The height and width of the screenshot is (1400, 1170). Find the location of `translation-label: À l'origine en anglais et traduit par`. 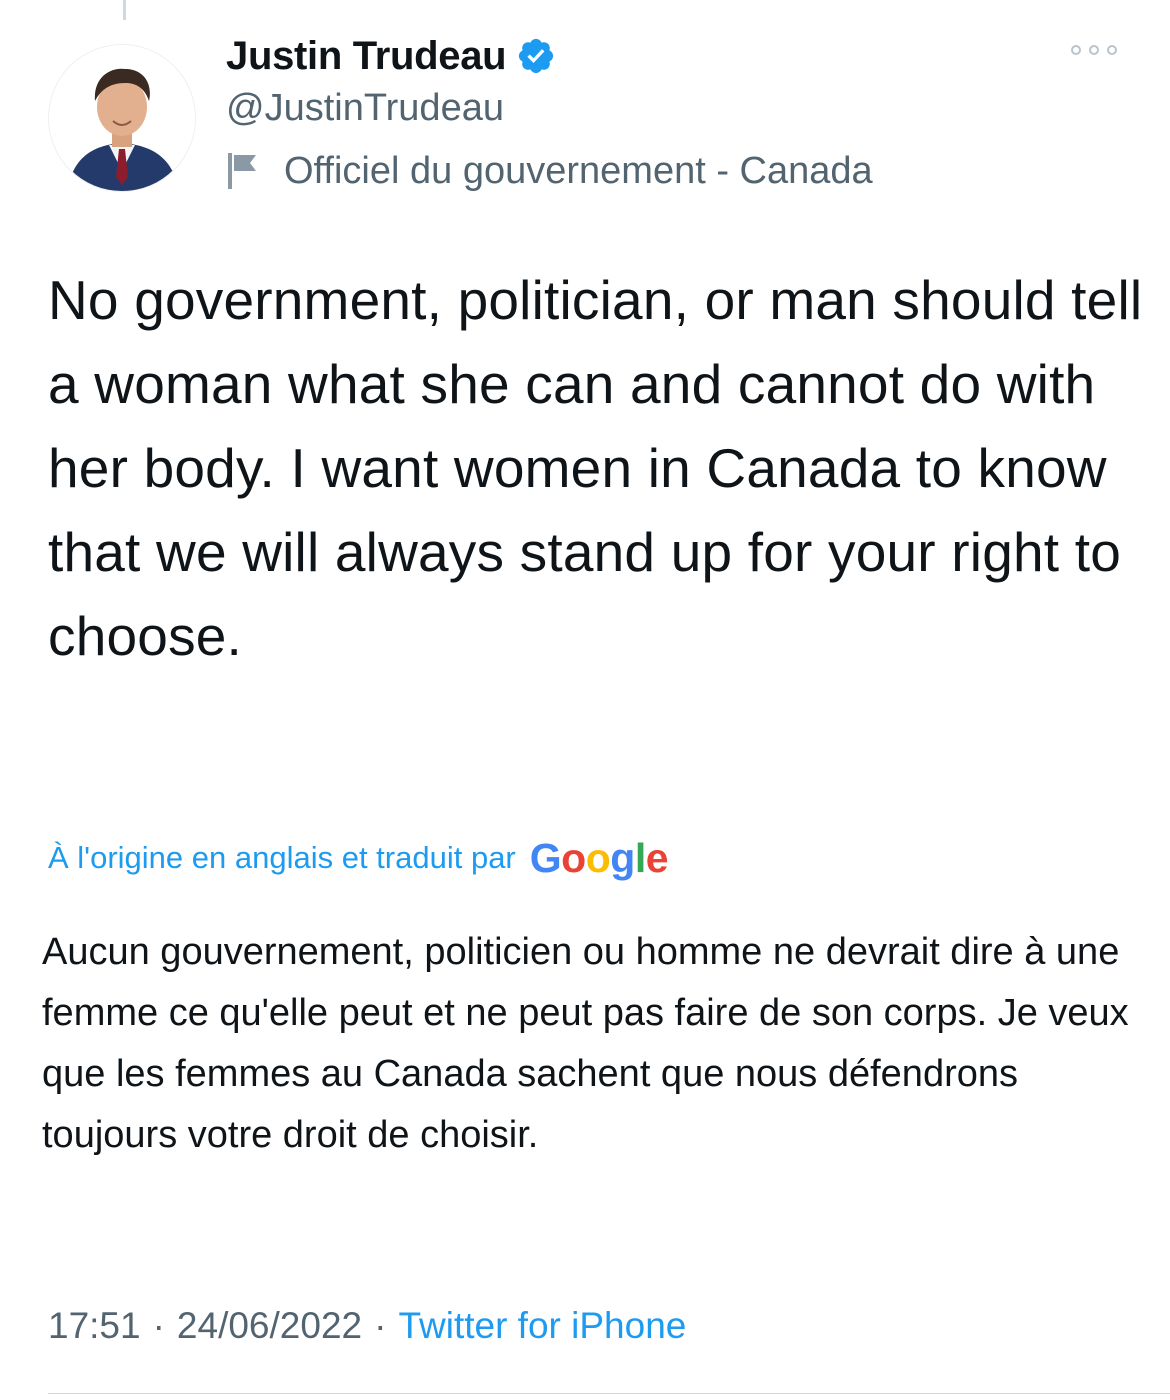

translation-label: À l'origine en anglais et traduit par is located at coordinates (282, 858).